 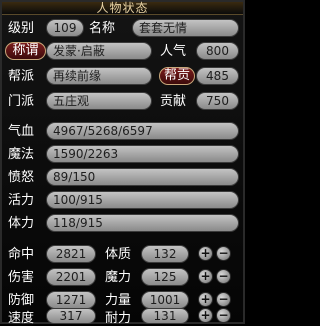 What do you see at coordinates (21, 101) in the screenshot?
I see `sect-label: 门派` at bounding box center [21, 101].